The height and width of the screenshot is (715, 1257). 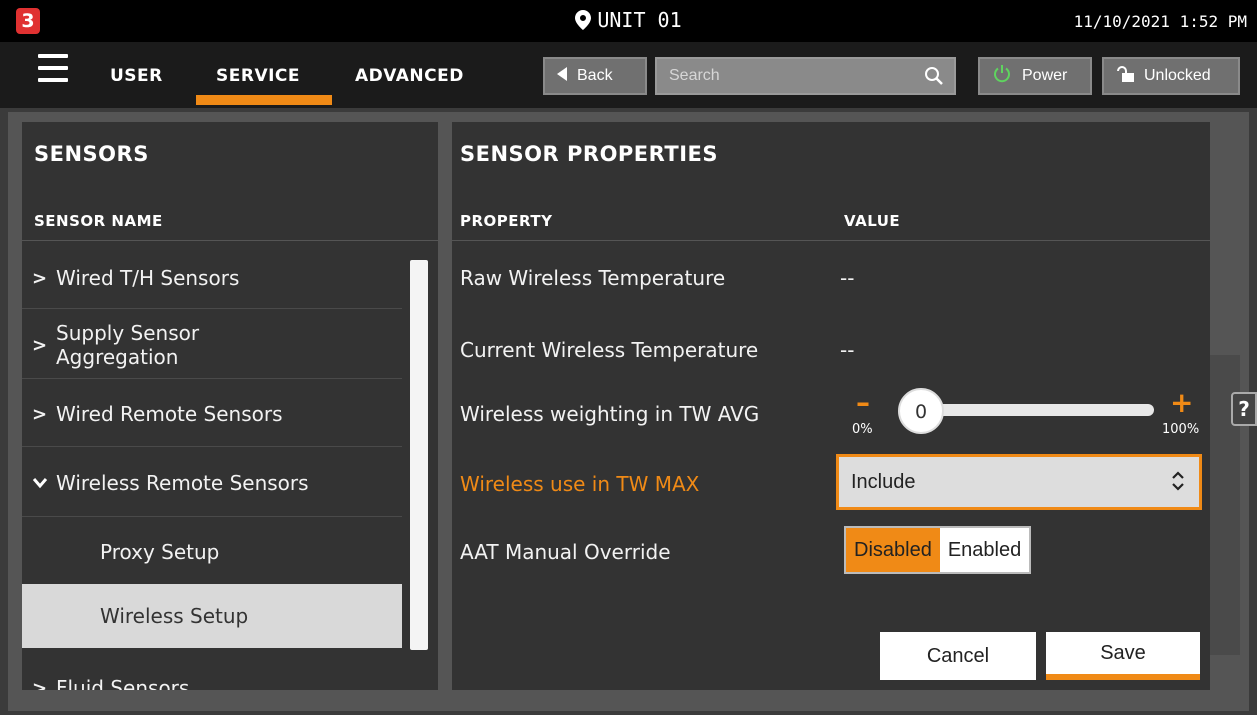 I want to click on unlocked-button: Unlocked, so click(x=1171, y=76).